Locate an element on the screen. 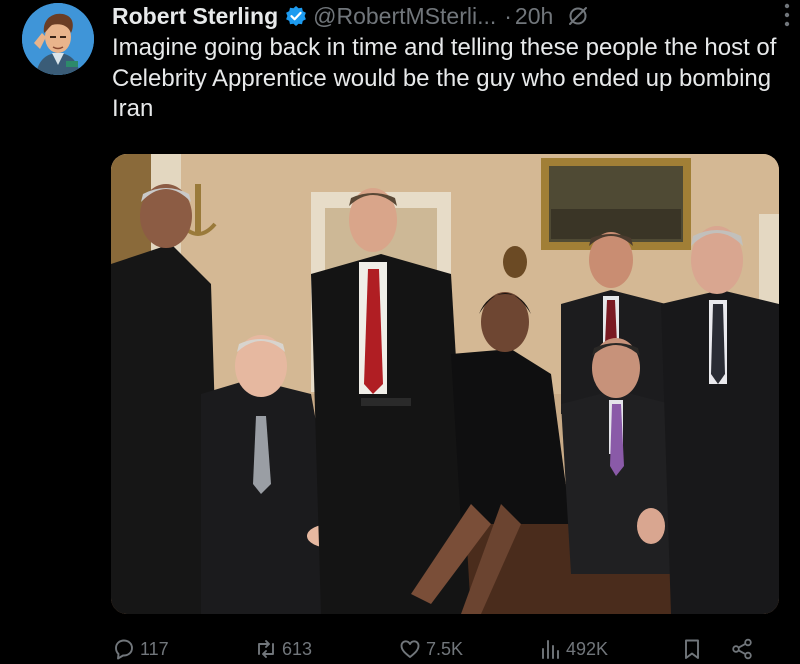  share-icon is located at coordinates (742, 649).